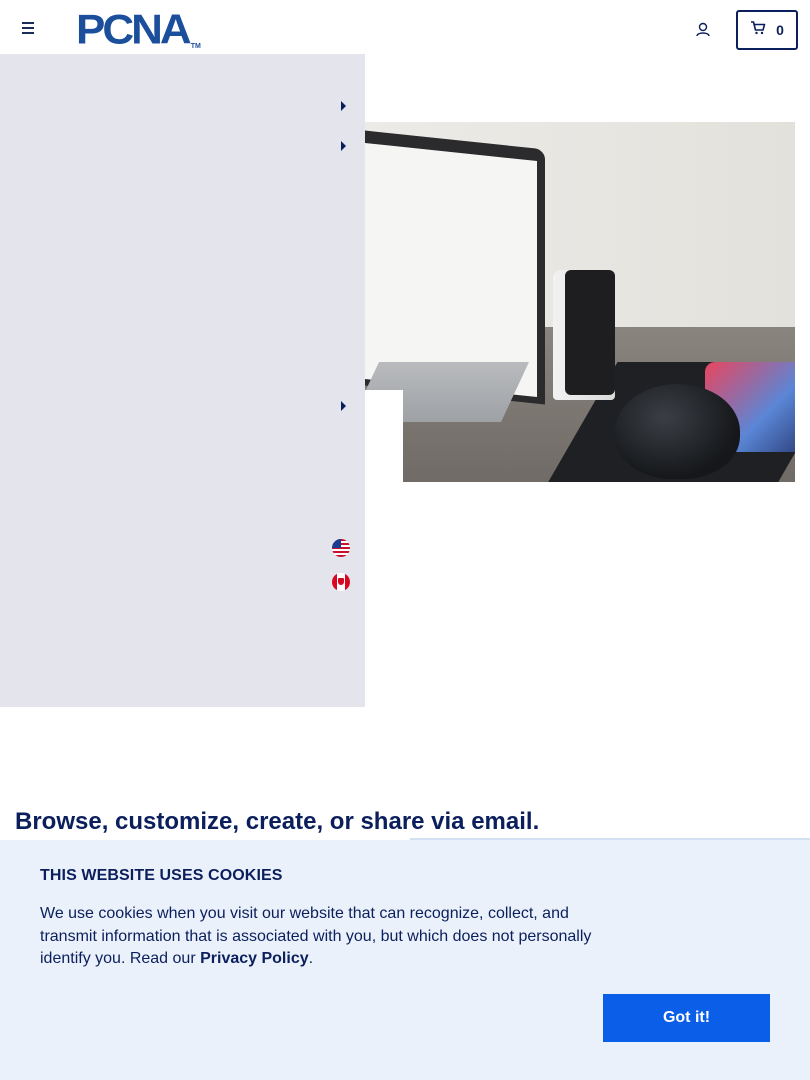  Describe the element at coordinates (341, 548) in the screenshot. I see `us-flag-icon` at that location.